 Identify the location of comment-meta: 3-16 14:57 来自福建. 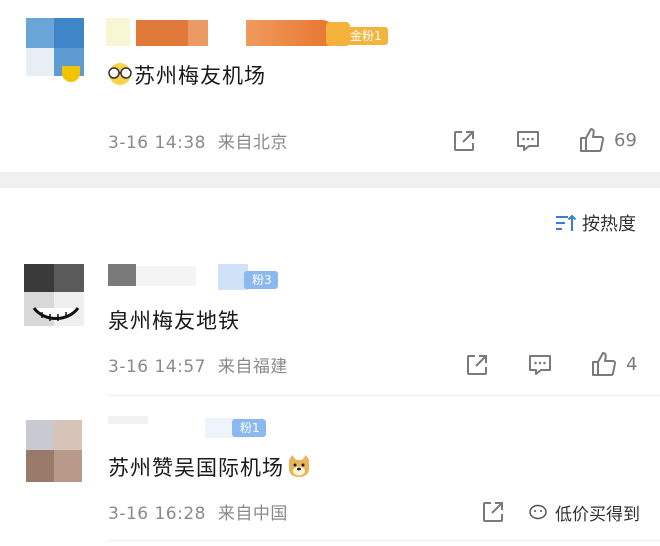
(198, 364).